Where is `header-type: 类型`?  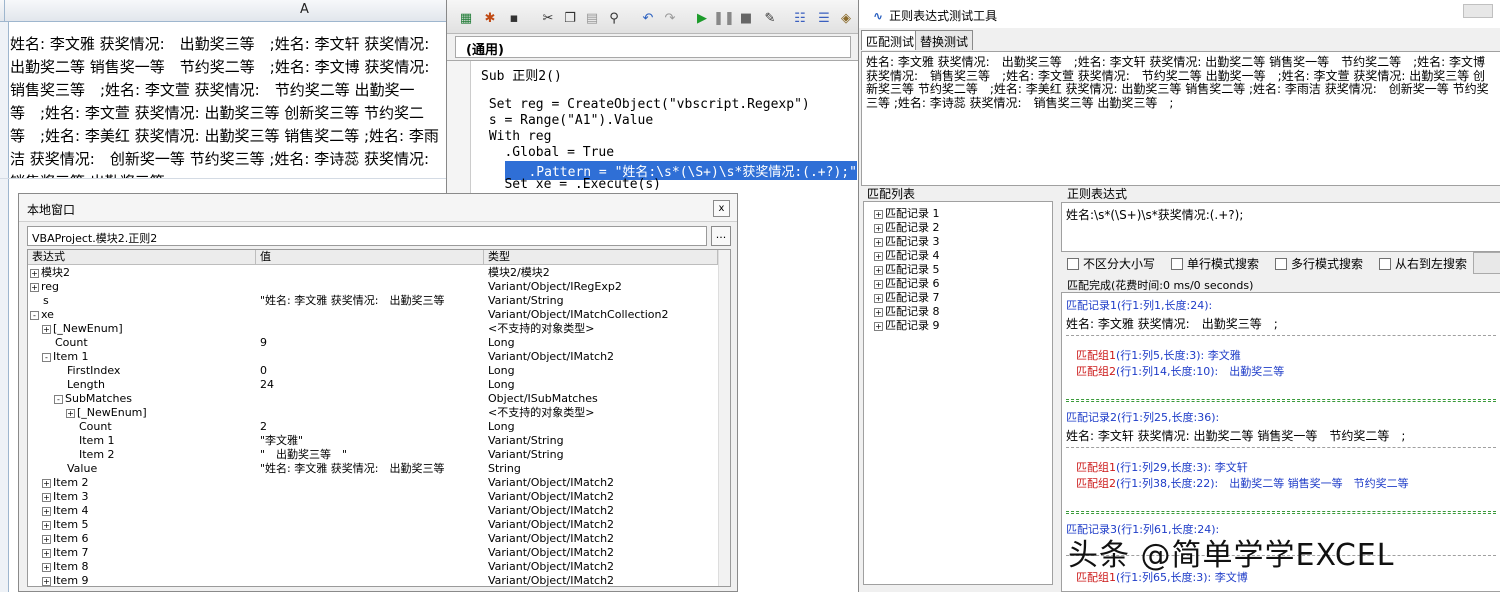 header-type: 类型 is located at coordinates (601, 257).